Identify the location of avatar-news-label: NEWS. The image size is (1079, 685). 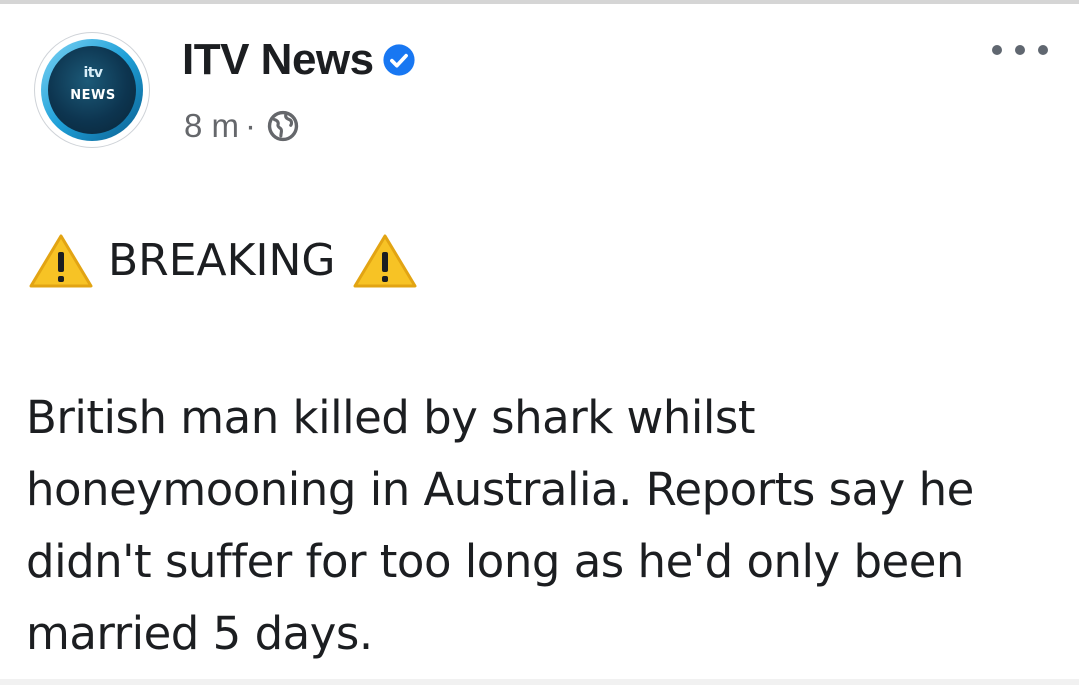
(93, 95).